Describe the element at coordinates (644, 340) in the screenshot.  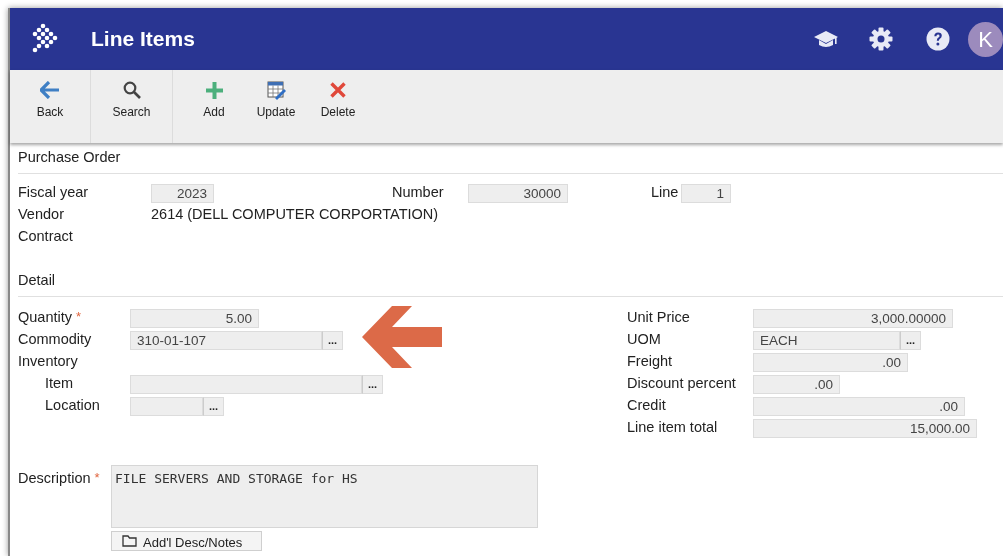
I see `field-label: UOM` at that location.